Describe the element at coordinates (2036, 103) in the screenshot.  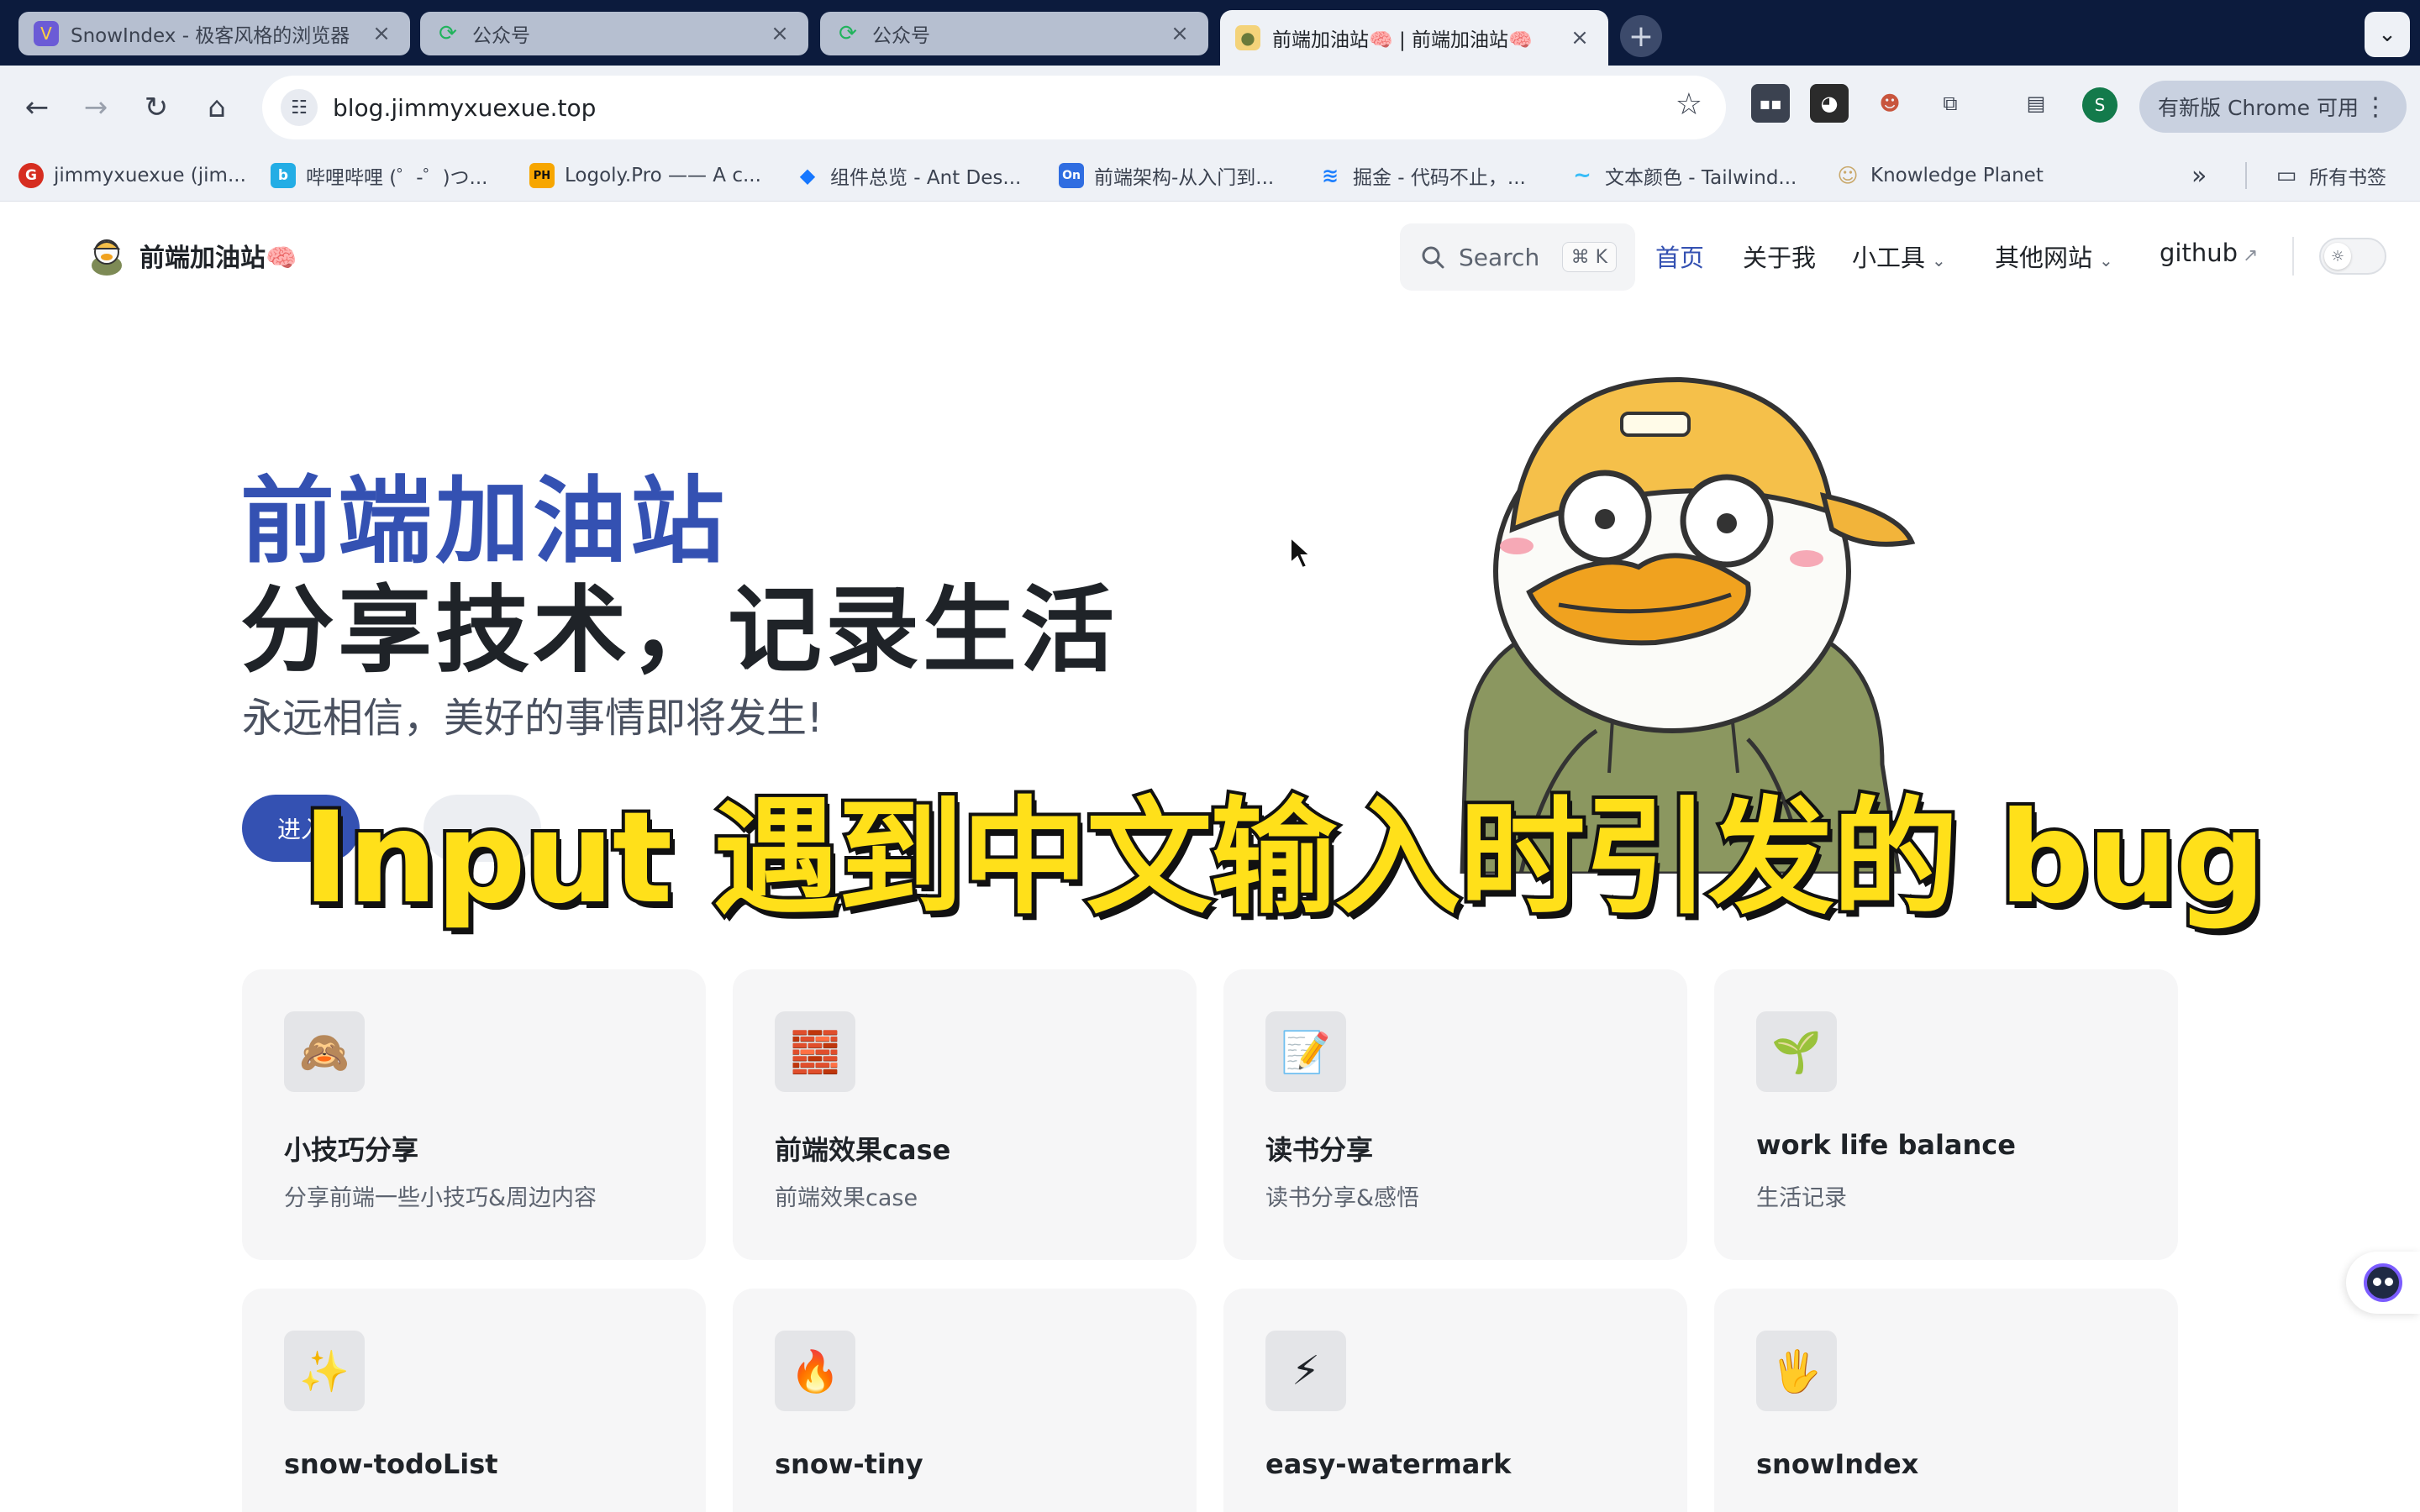
I see `side-panel-icon: ▤` at that location.